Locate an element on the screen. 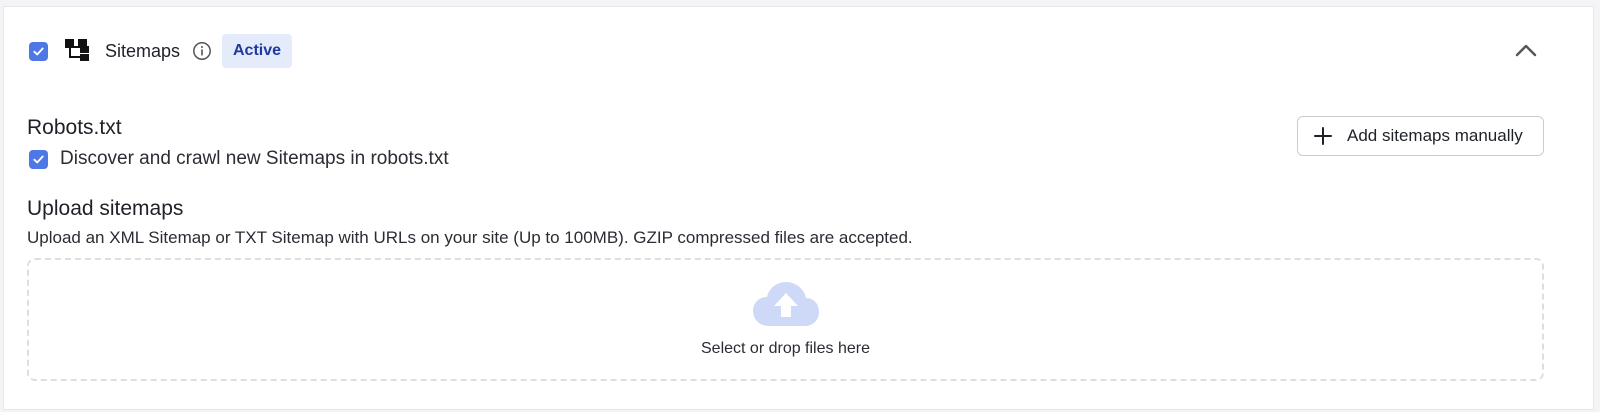 The height and width of the screenshot is (412, 1600). robots-section-title: Robots.txt is located at coordinates (74, 127).